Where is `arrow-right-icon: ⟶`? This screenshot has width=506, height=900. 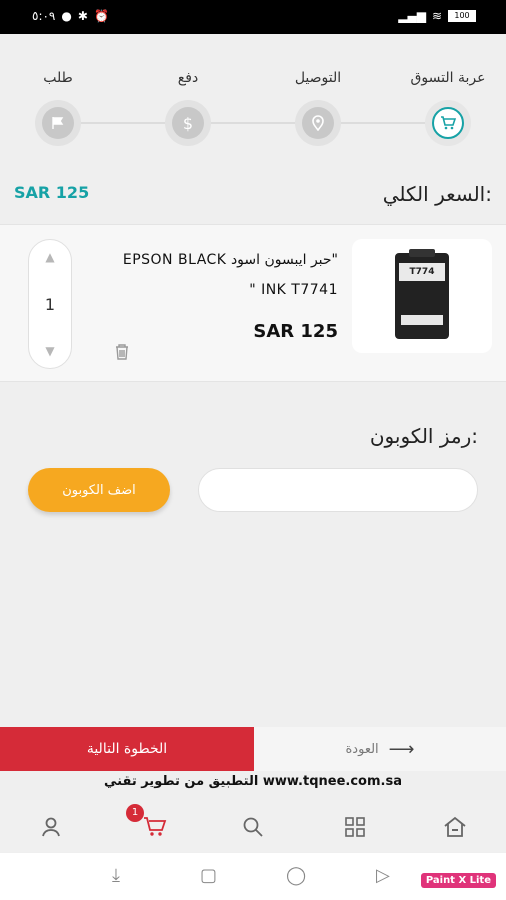
arrow-right-icon: ⟶ is located at coordinates (401, 749).